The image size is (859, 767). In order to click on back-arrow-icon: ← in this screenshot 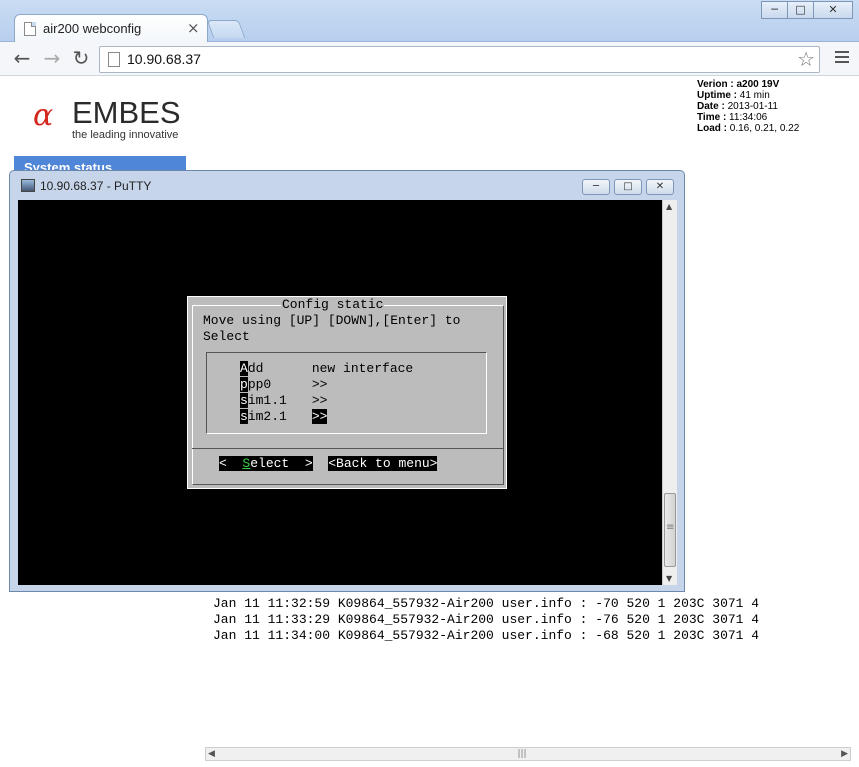, I will do `click(22, 58)`.